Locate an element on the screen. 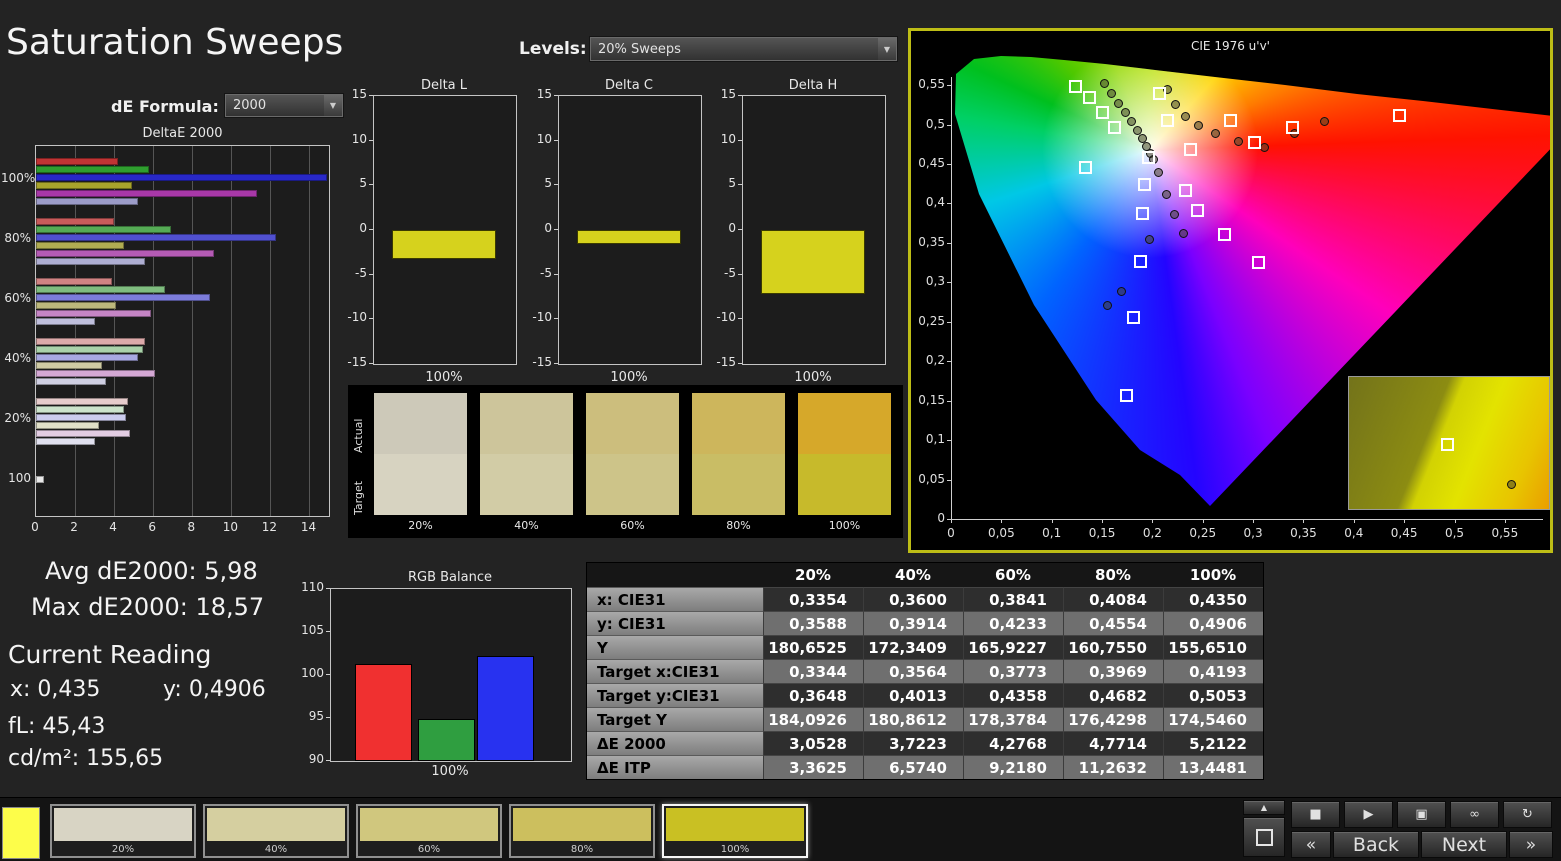  axis-tick-label: 100 is located at coordinates (19, 478).